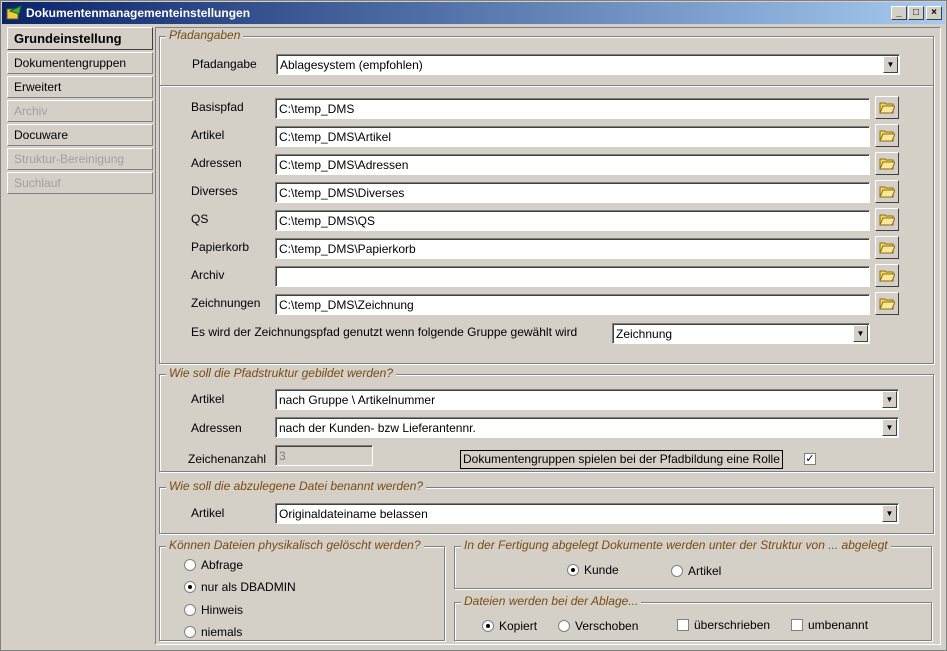 The image size is (947, 651). I want to click on qs-path-input: C:\temp_DMS\QS, so click(572, 220).